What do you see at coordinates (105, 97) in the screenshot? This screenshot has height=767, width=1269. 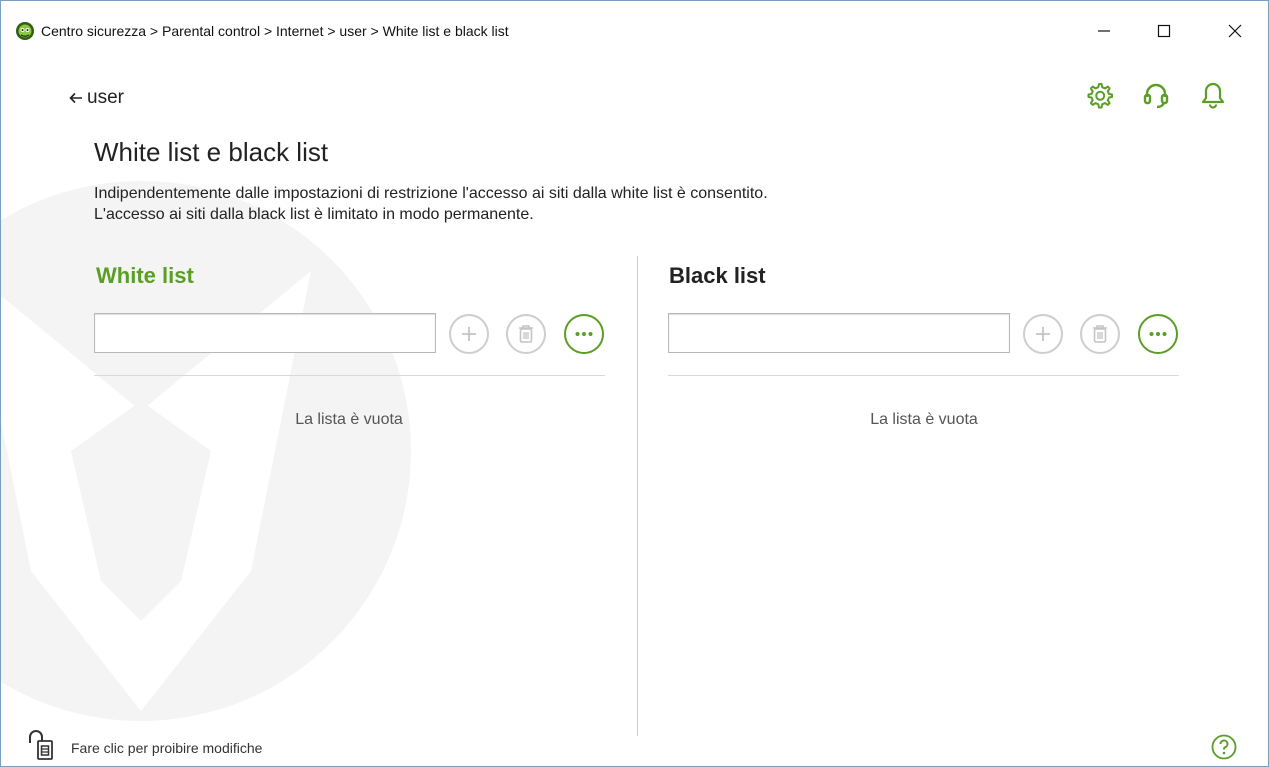 I see `back-label: user` at bounding box center [105, 97].